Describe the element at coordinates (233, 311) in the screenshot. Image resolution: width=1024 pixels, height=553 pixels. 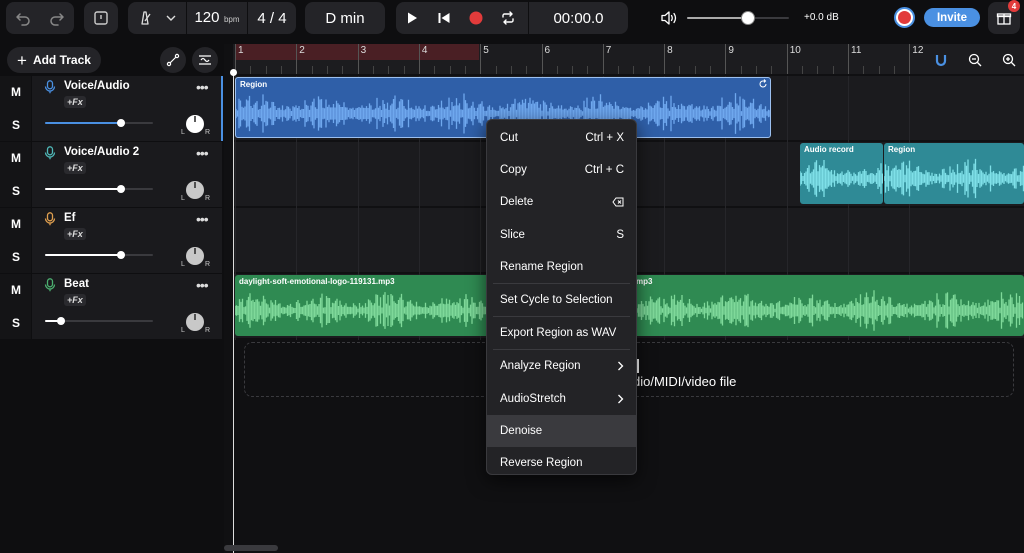
I see `playhead` at that location.